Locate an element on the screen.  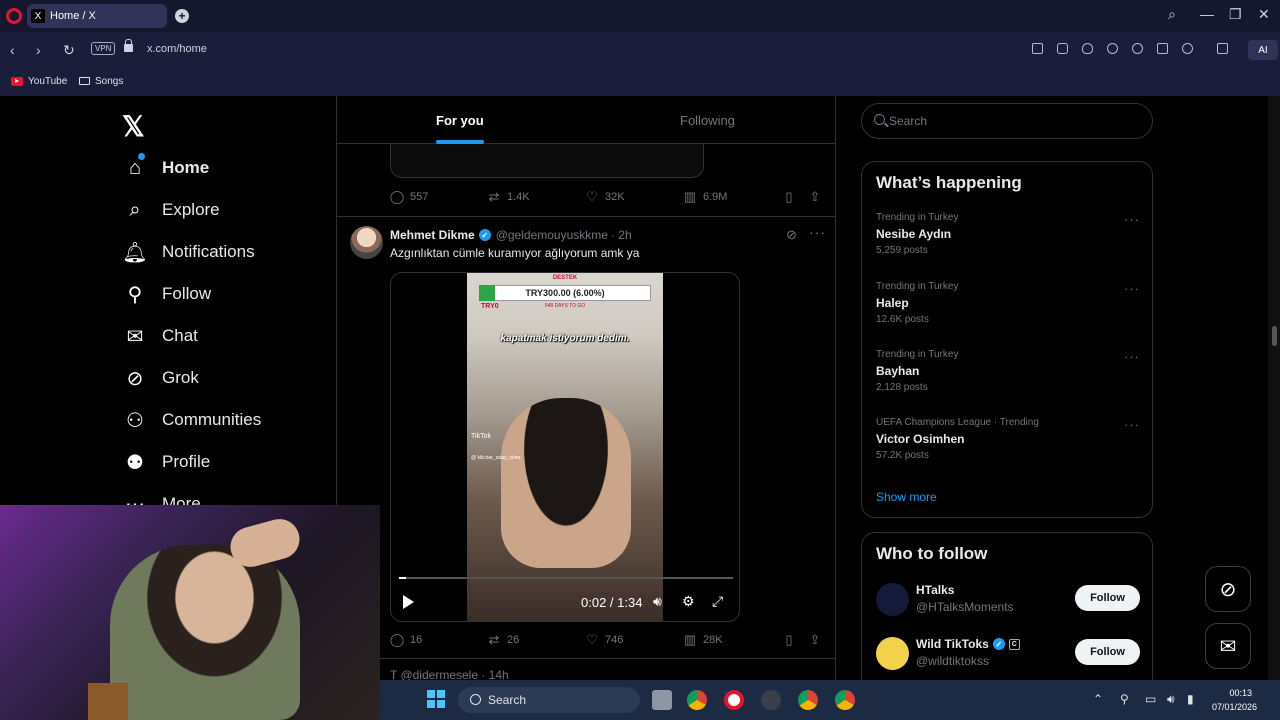
sidebar-item-chat: ✉ Chat is located at coordinates (160, 336).